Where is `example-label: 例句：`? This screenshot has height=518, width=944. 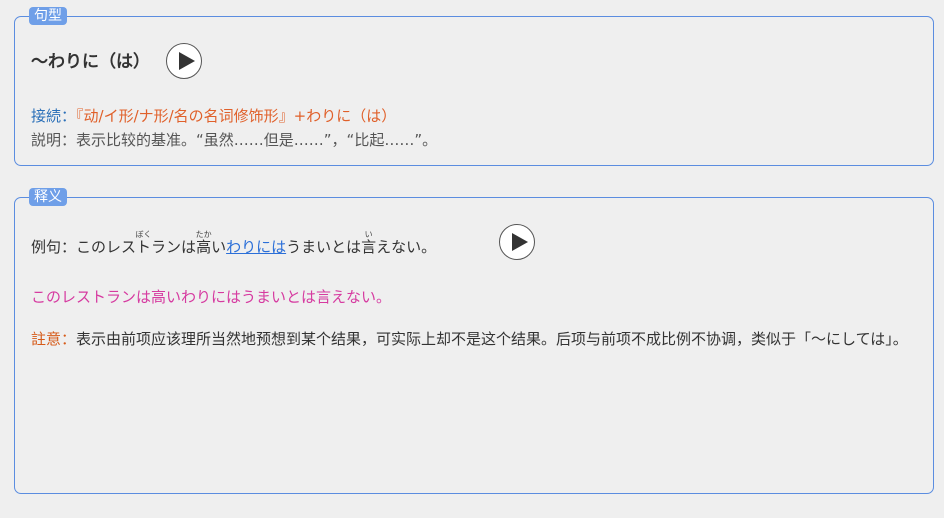 example-label: 例句： is located at coordinates (54, 247).